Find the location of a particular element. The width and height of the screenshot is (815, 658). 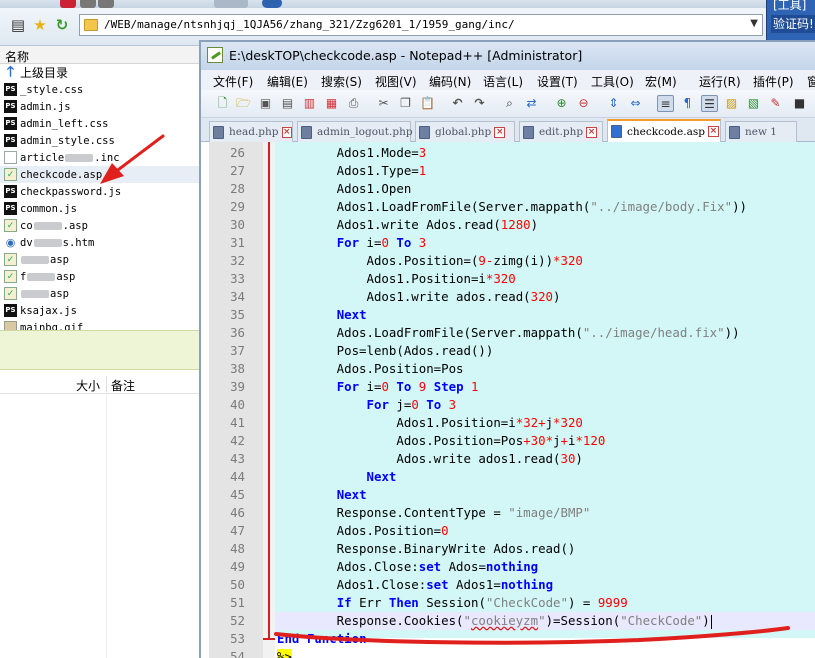

file-item: PS common.js is located at coordinates (105, 208).